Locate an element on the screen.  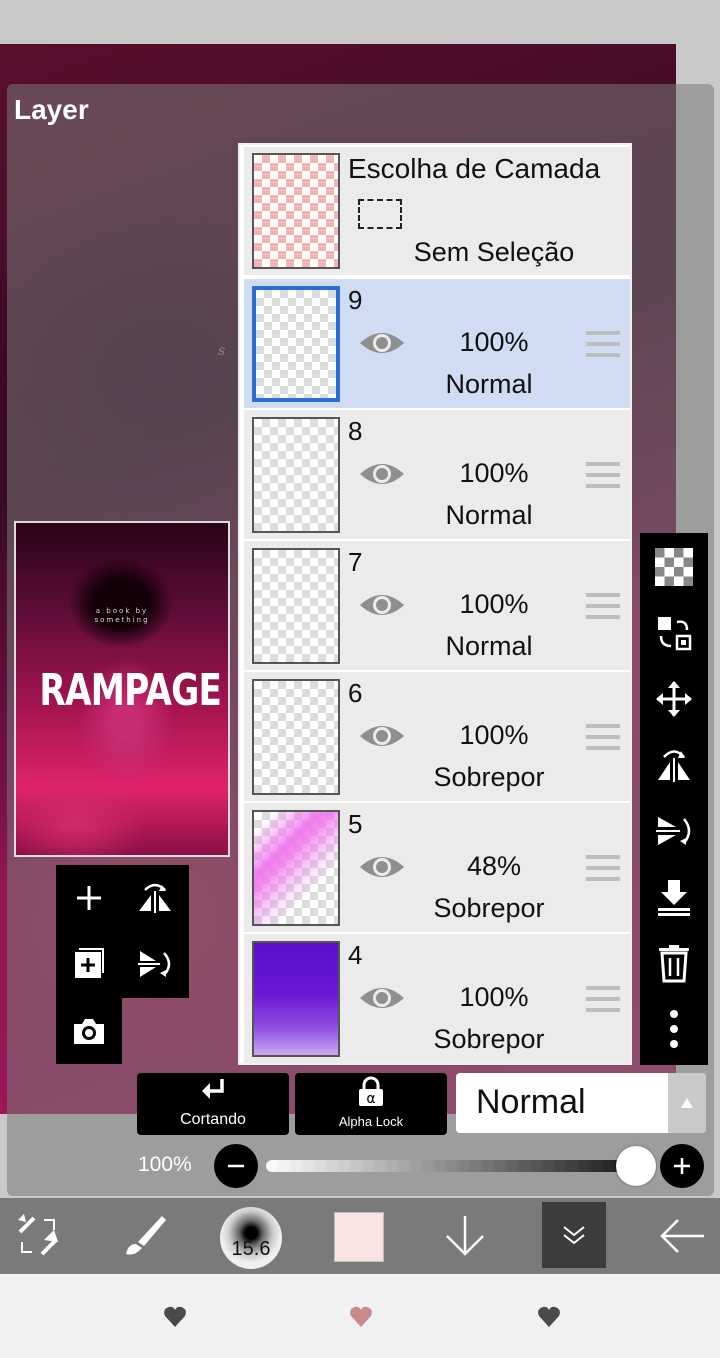
flip-vertical-right-button is located at coordinates (674, 831).